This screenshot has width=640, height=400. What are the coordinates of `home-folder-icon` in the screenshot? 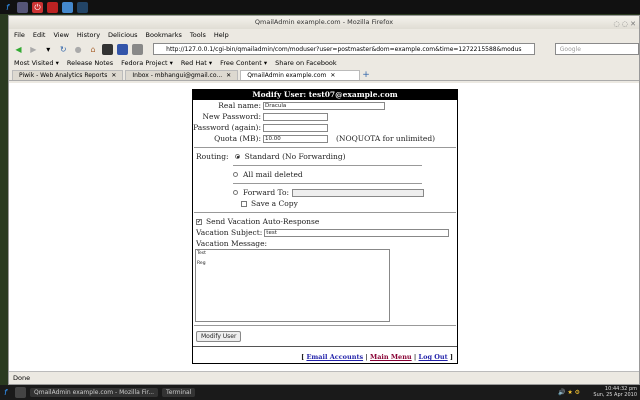 It's located at (67, 7).